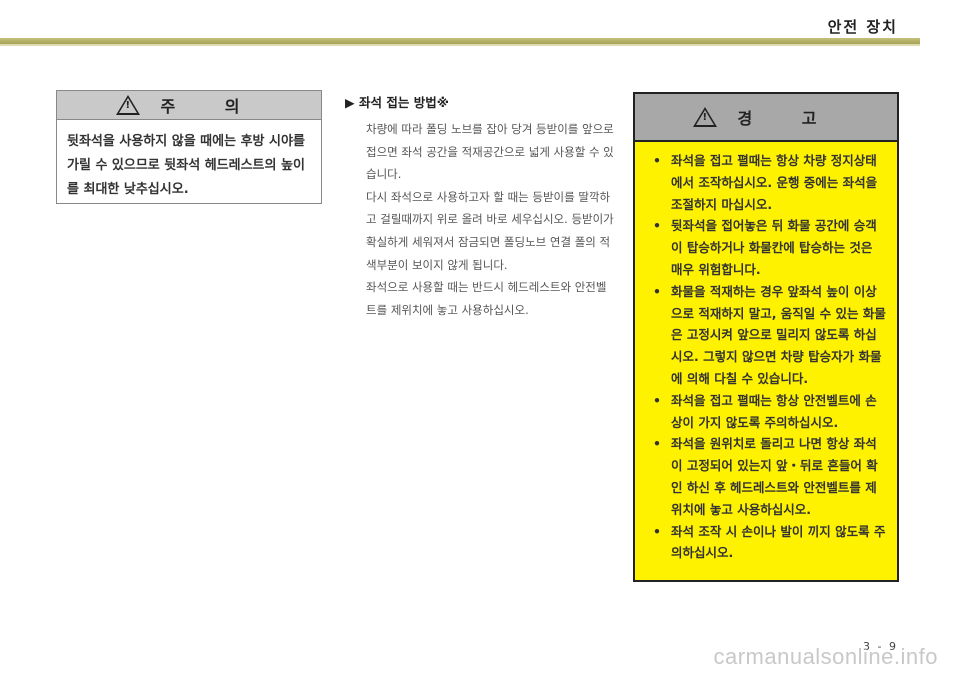  I want to click on header-rule-light, so click(460, 45).